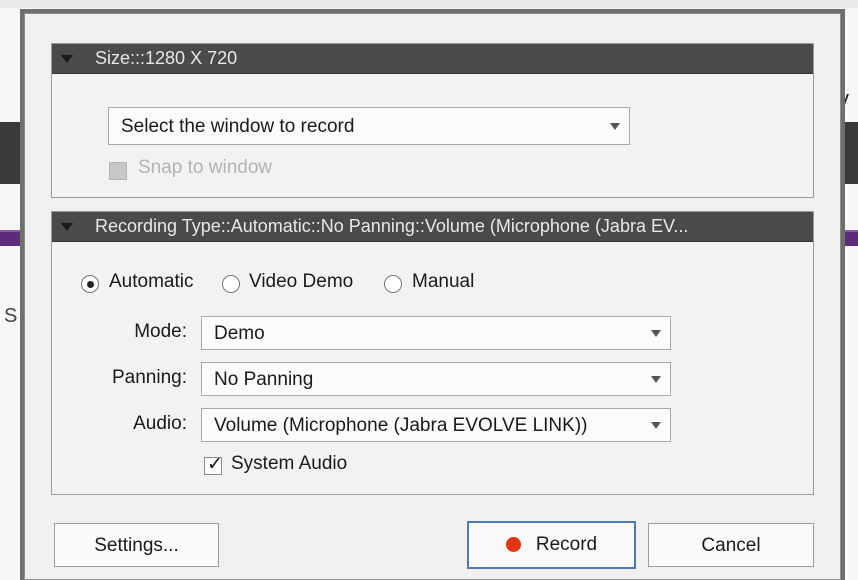 The height and width of the screenshot is (580, 858). What do you see at coordinates (369, 126) in the screenshot?
I see `window-select-dropdown: Select the window to record` at bounding box center [369, 126].